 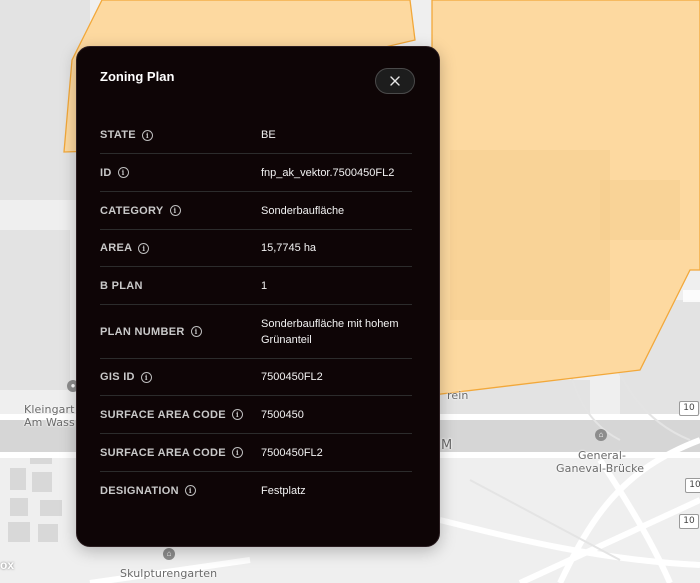 I want to click on attribute-value: 15,7745 ha, so click(x=289, y=248).